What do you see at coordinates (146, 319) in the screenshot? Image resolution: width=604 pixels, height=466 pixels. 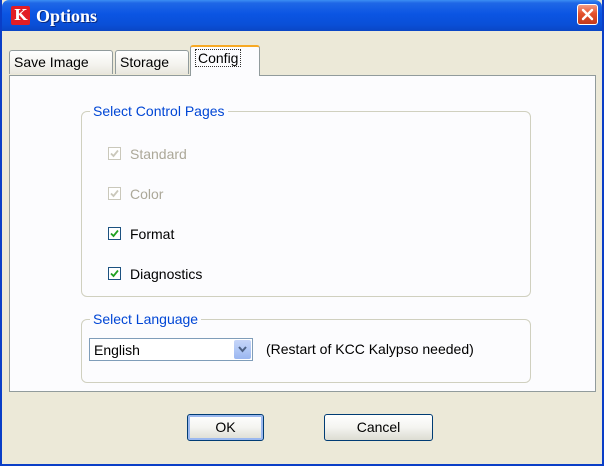 I see `language-legend: Select Language` at bounding box center [146, 319].